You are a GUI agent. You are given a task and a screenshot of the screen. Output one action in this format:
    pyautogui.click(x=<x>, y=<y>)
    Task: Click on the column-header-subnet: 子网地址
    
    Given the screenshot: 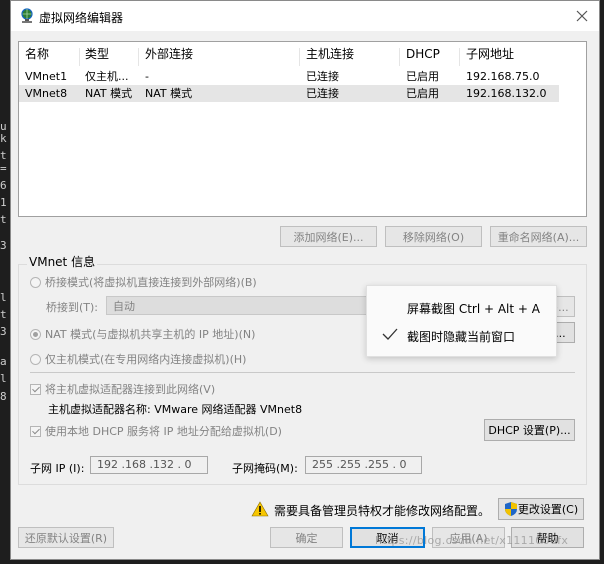 What is the action you would take?
    pyautogui.click(x=490, y=54)
    